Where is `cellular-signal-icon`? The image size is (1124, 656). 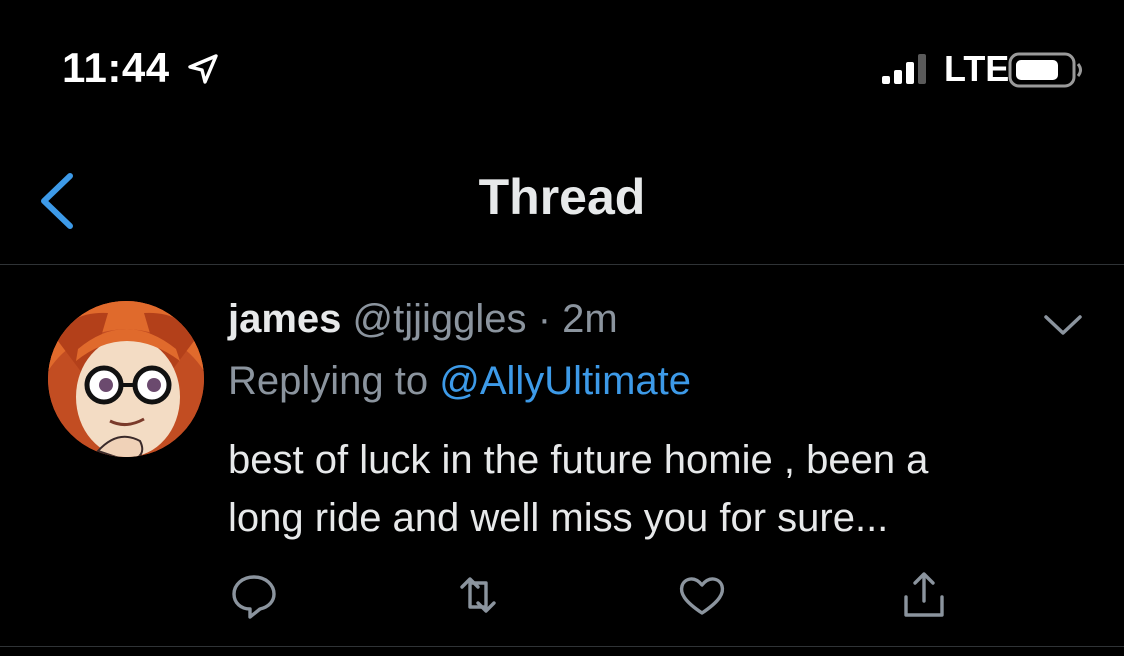 cellular-signal-icon is located at coordinates (904, 69).